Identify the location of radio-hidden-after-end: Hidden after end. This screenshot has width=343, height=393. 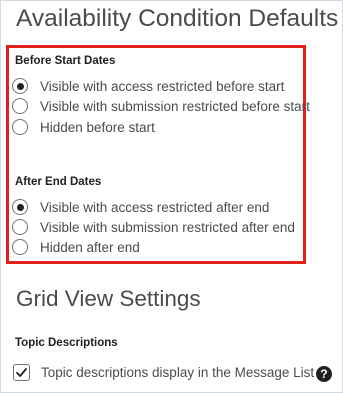
(76, 247).